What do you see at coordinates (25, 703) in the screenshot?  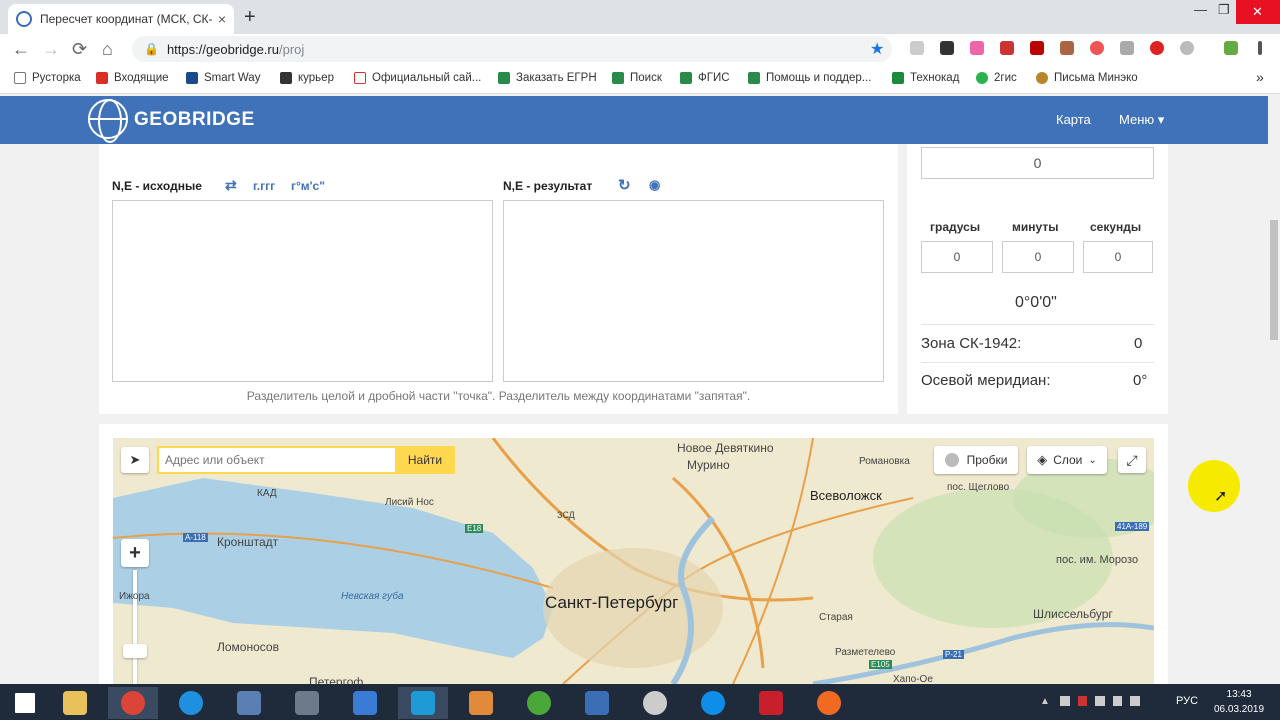 I see `start-button` at bounding box center [25, 703].